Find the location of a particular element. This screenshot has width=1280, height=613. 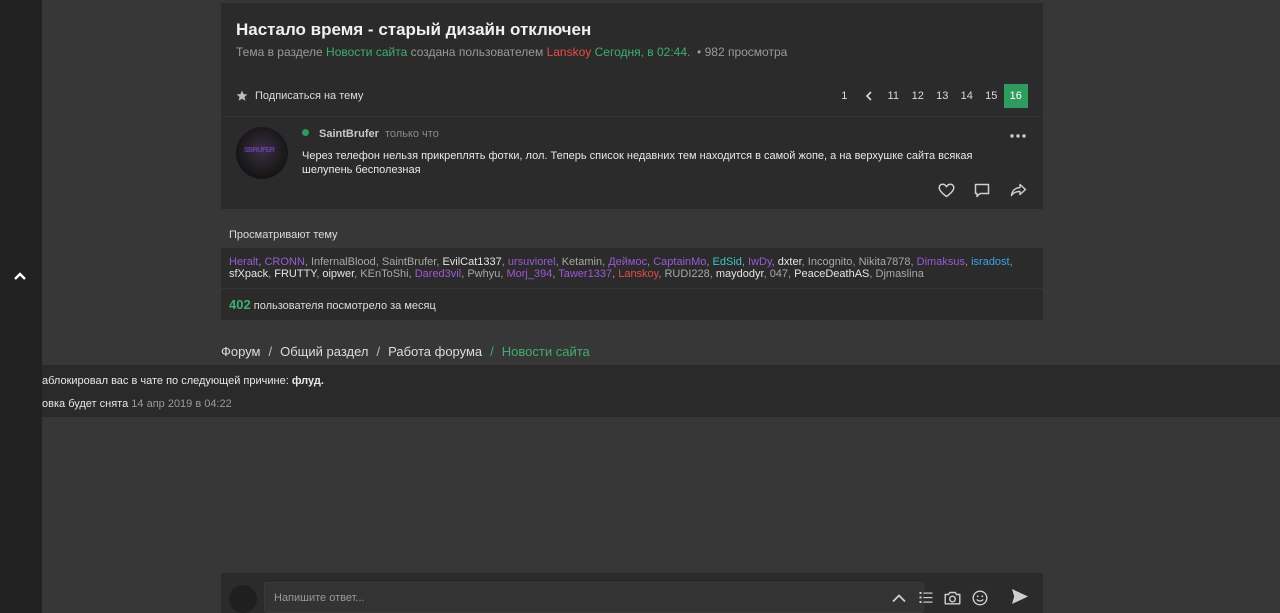

breadcrumb-forum: Форум is located at coordinates (241, 351).